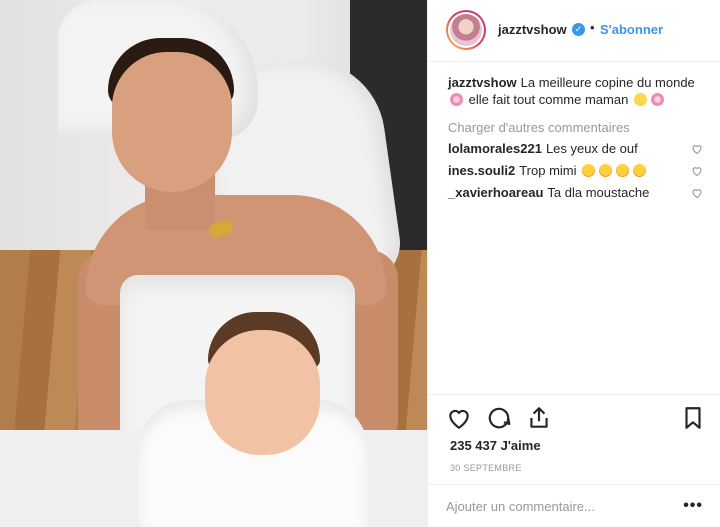 This screenshot has height=527, width=720. Describe the element at coordinates (591, 148) in the screenshot. I see `comment-text: Les yeux de ouf` at that location.